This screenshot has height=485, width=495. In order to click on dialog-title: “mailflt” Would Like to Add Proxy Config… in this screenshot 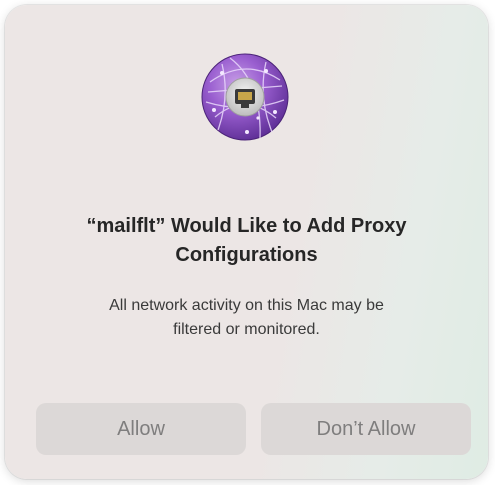, I will do `click(246, 241)`.